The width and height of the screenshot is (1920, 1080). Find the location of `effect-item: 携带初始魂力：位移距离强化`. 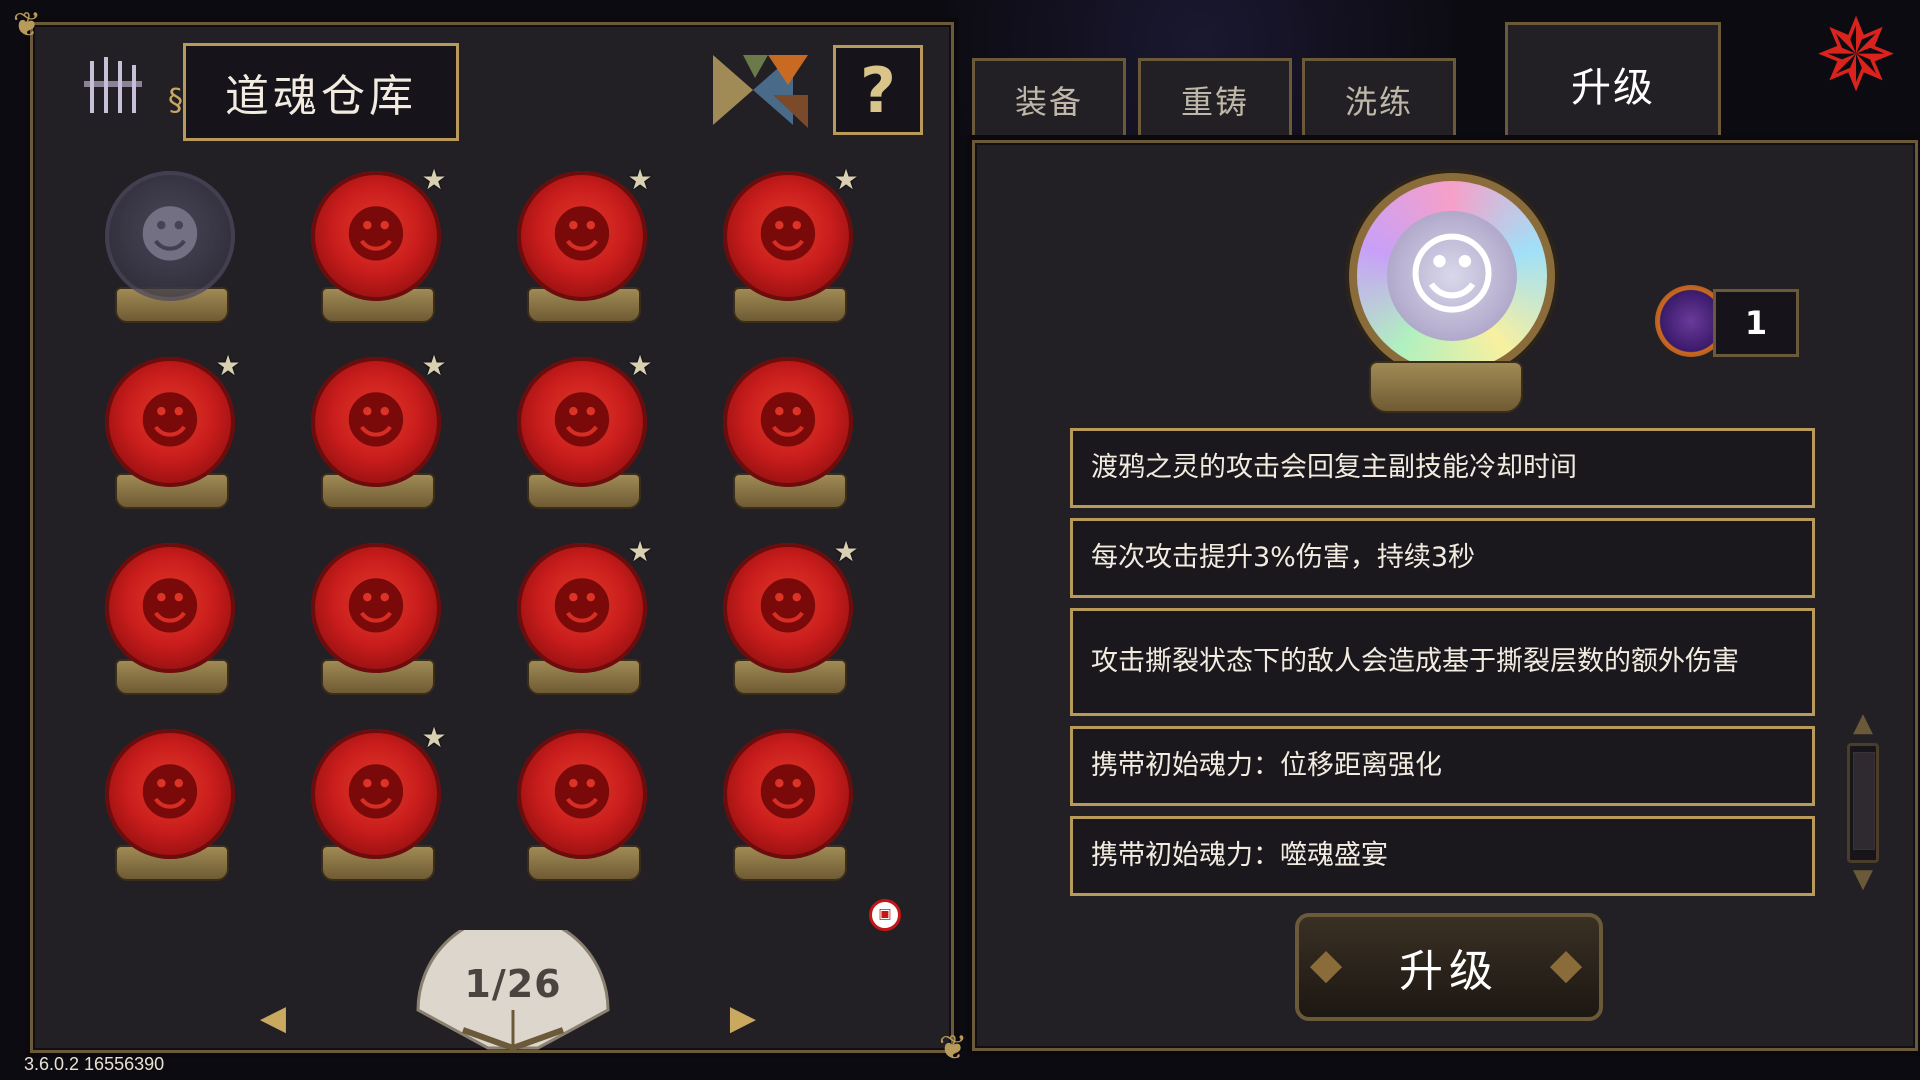

effect-item: 携带初始魂力：位移距离强化 is located at coordinates (1442, 766).